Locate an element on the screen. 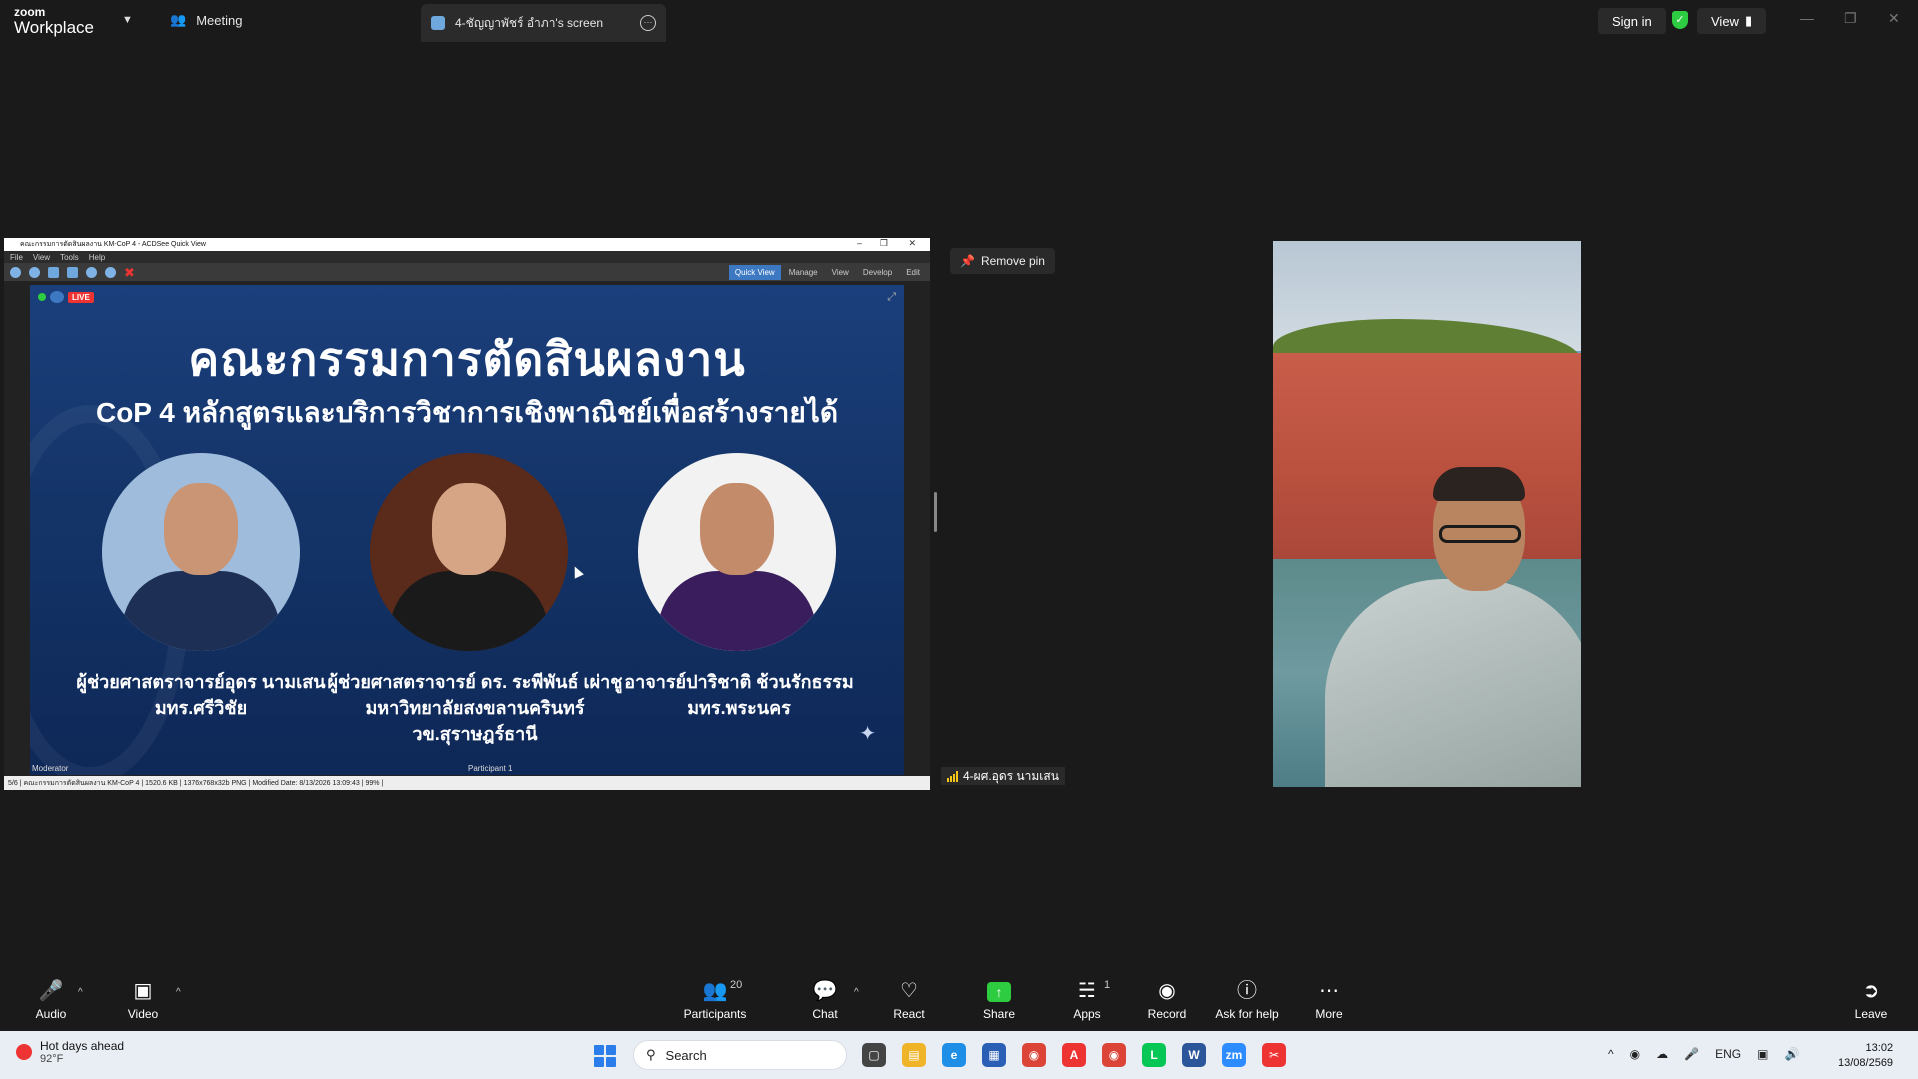  delete-icon: ✖ is located at coordinates (129, 272).